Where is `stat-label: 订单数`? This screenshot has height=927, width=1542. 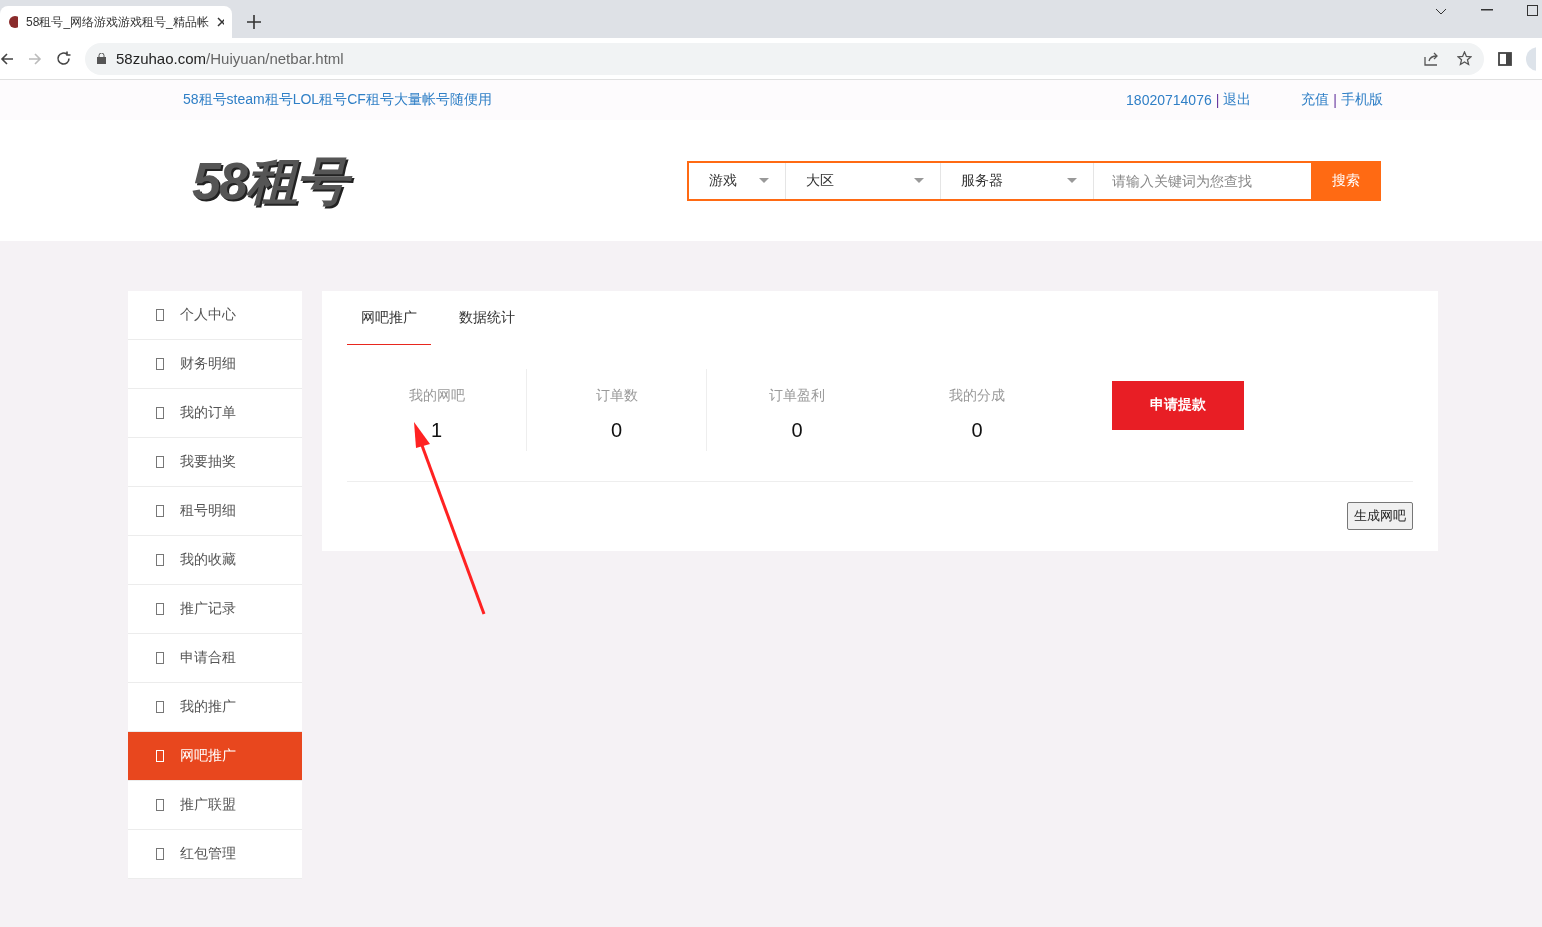
stat-label: 订单数 is located at coordinates (616, 396).